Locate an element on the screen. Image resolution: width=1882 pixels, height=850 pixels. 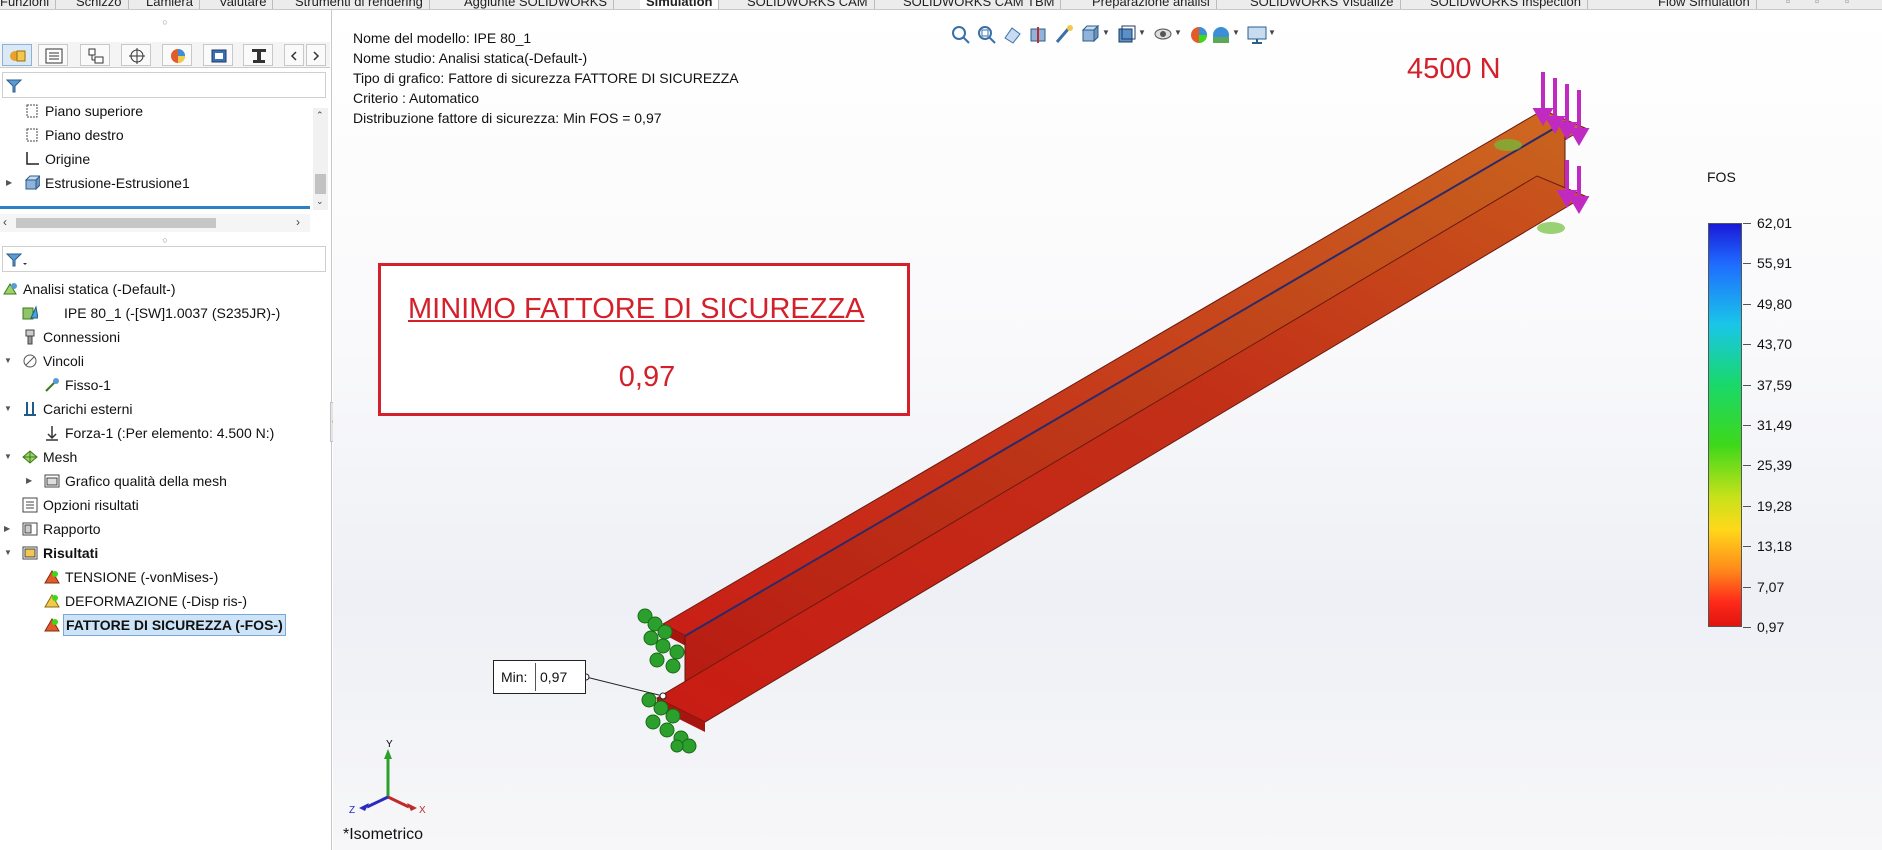
window-close-icon: ▫ is located at coordinates (1847, 4).